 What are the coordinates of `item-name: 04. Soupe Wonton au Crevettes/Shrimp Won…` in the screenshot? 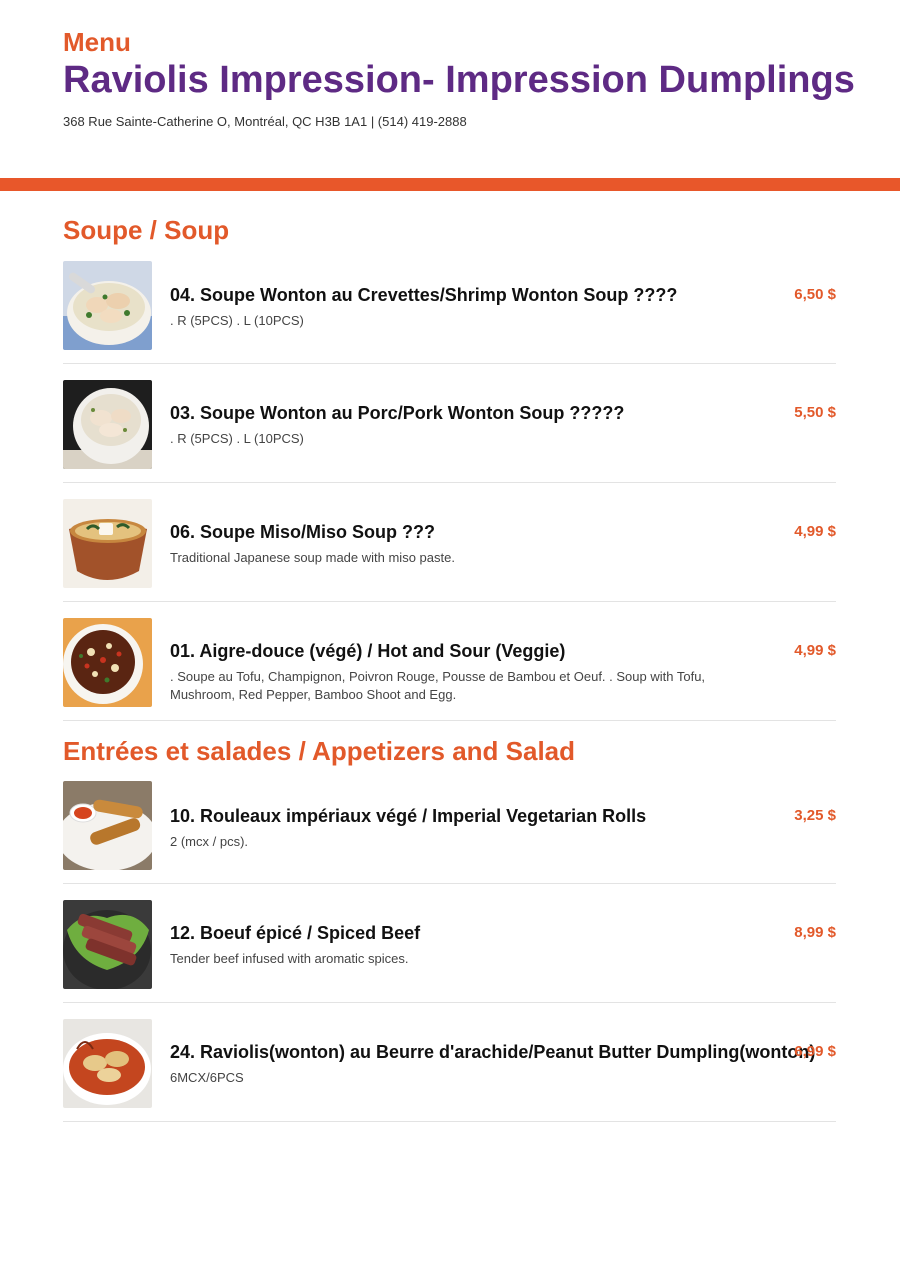 It's located at (424, 295).